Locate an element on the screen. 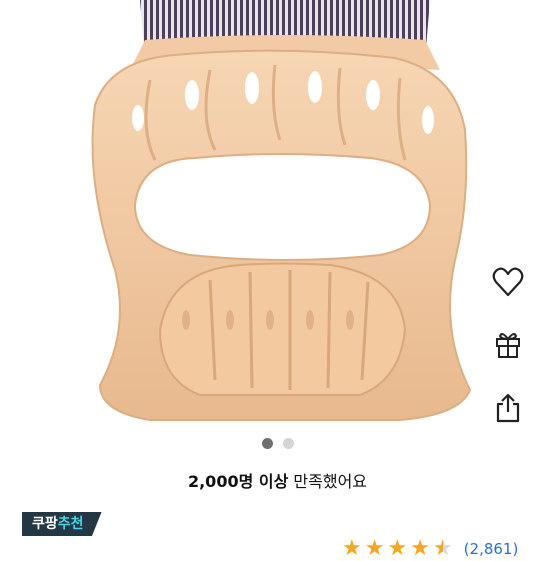 Image resolution: width=555 pixels, height=561 pixels. satisfaction-text: 2,000명 이상 만족했어요 is located at coordinates (277, 480).